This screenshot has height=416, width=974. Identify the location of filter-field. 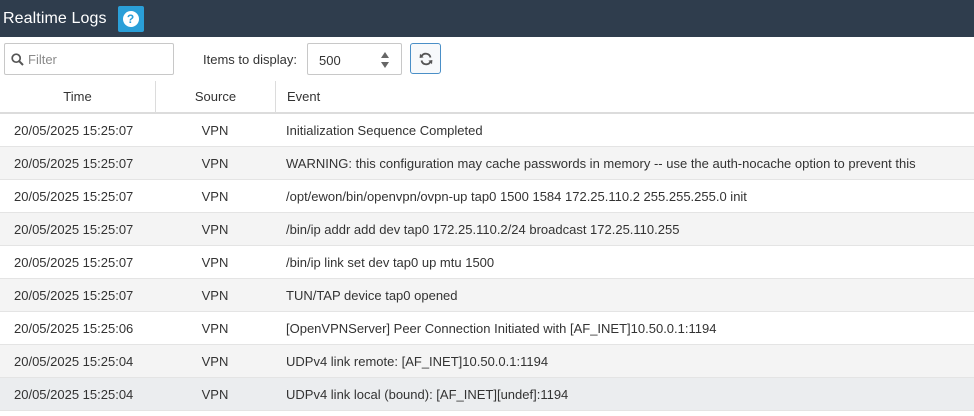
(89, 59).